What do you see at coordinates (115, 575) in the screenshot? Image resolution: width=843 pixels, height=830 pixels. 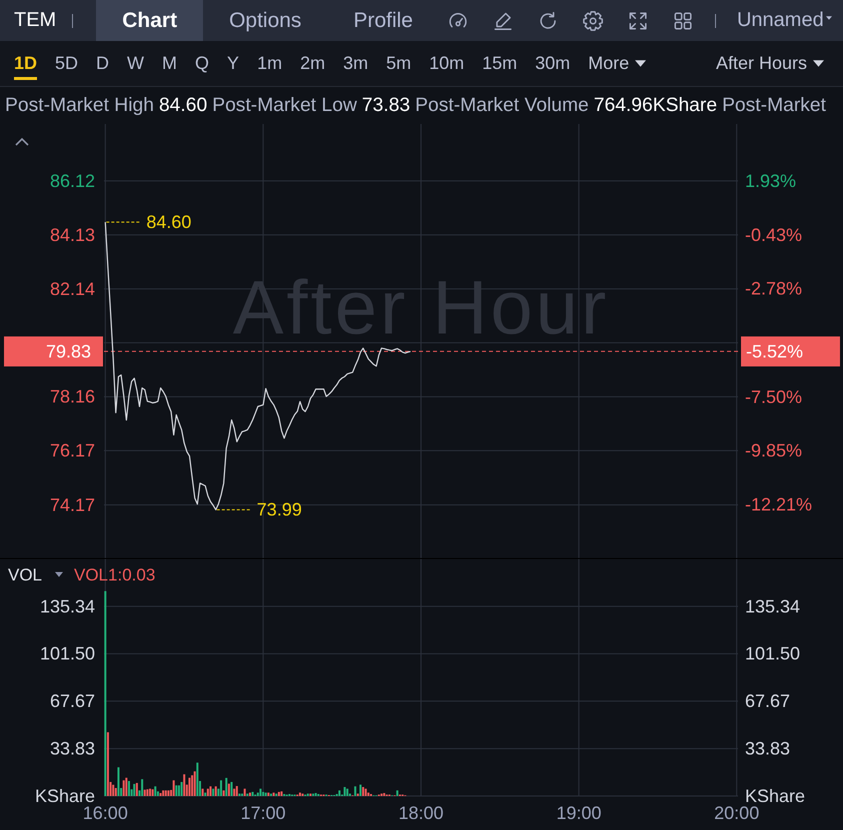 I see `indicator-reading: VOL1:0.03` at bounding box center [115, 575].